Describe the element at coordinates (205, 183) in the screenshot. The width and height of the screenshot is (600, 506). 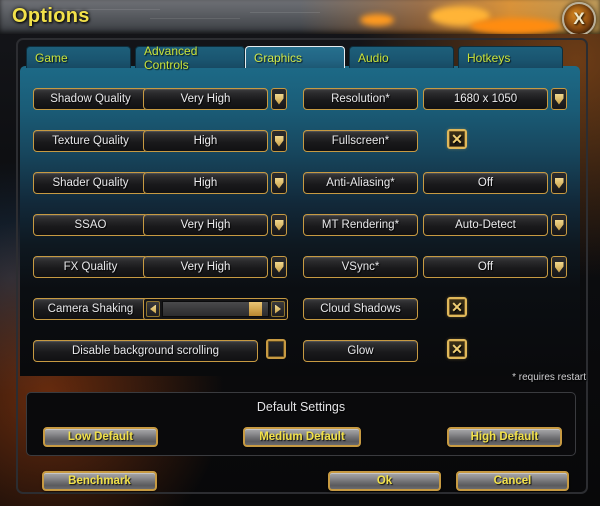
I see `dropdown-value-shader-quality: High` at that location.